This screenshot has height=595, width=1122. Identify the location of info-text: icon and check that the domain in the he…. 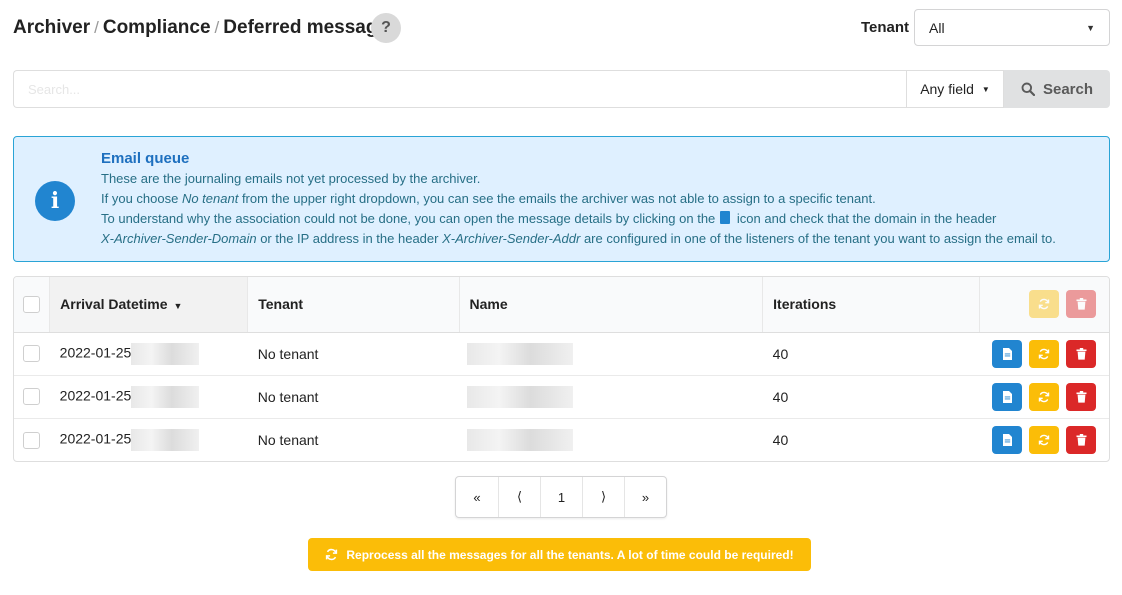
(866, 218).